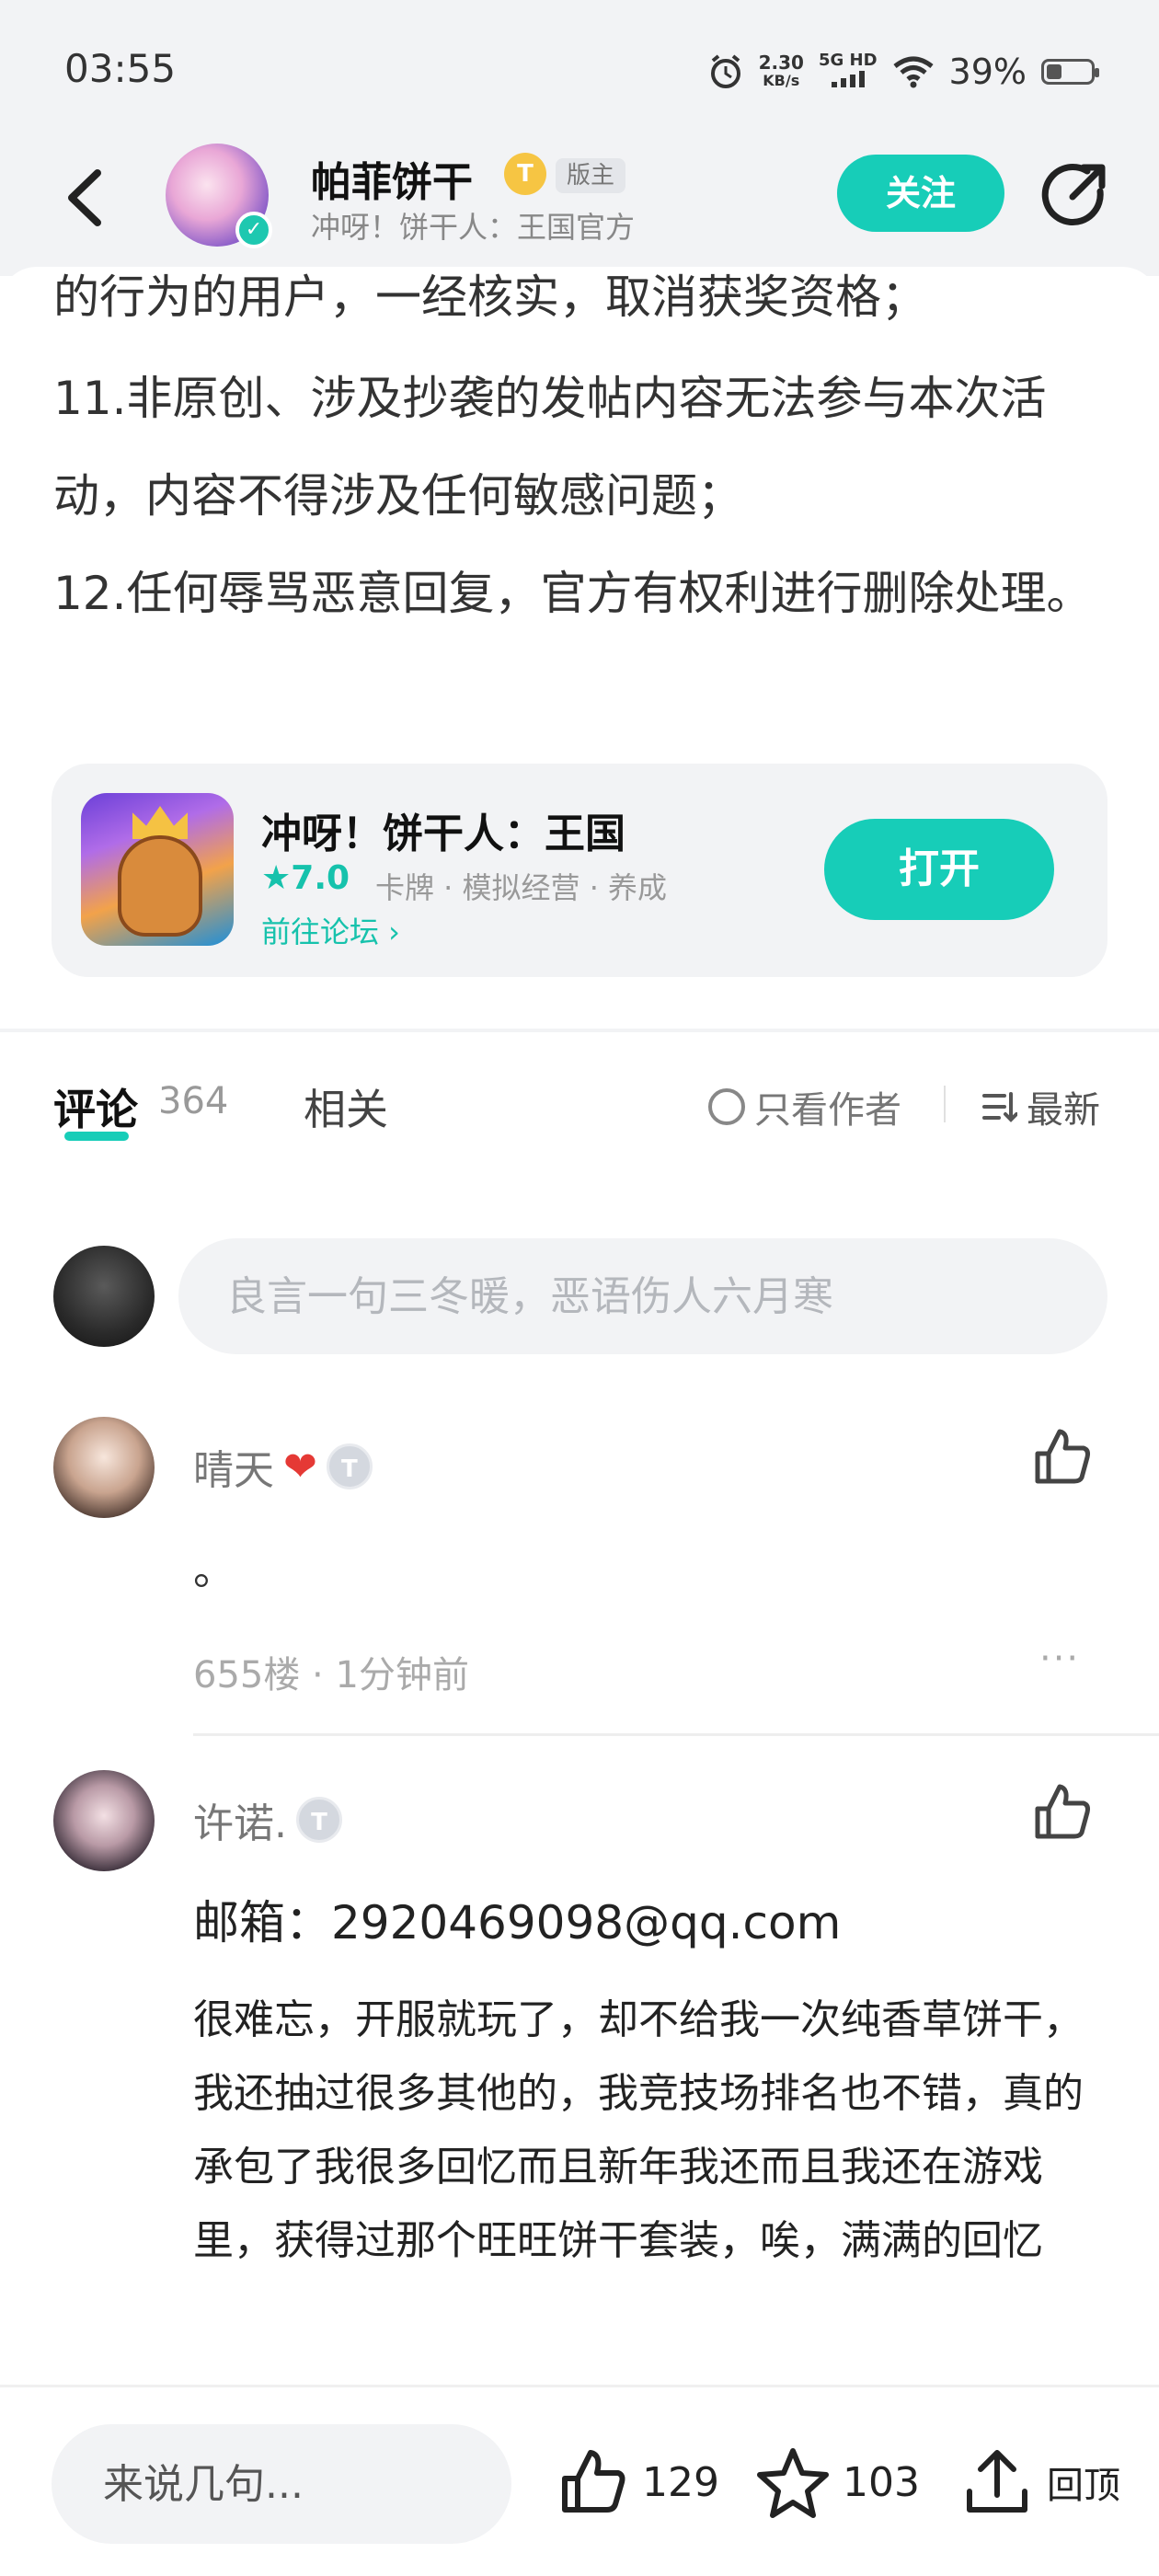 Image resolution: width=1159 pixels, height=2576 pixels. What do you see at coordinates (579, 69) in the screenshot?
I see `status-bar: 03:55 2.30 KB/s 5G HD 39%` at bounding box center [579, 69].